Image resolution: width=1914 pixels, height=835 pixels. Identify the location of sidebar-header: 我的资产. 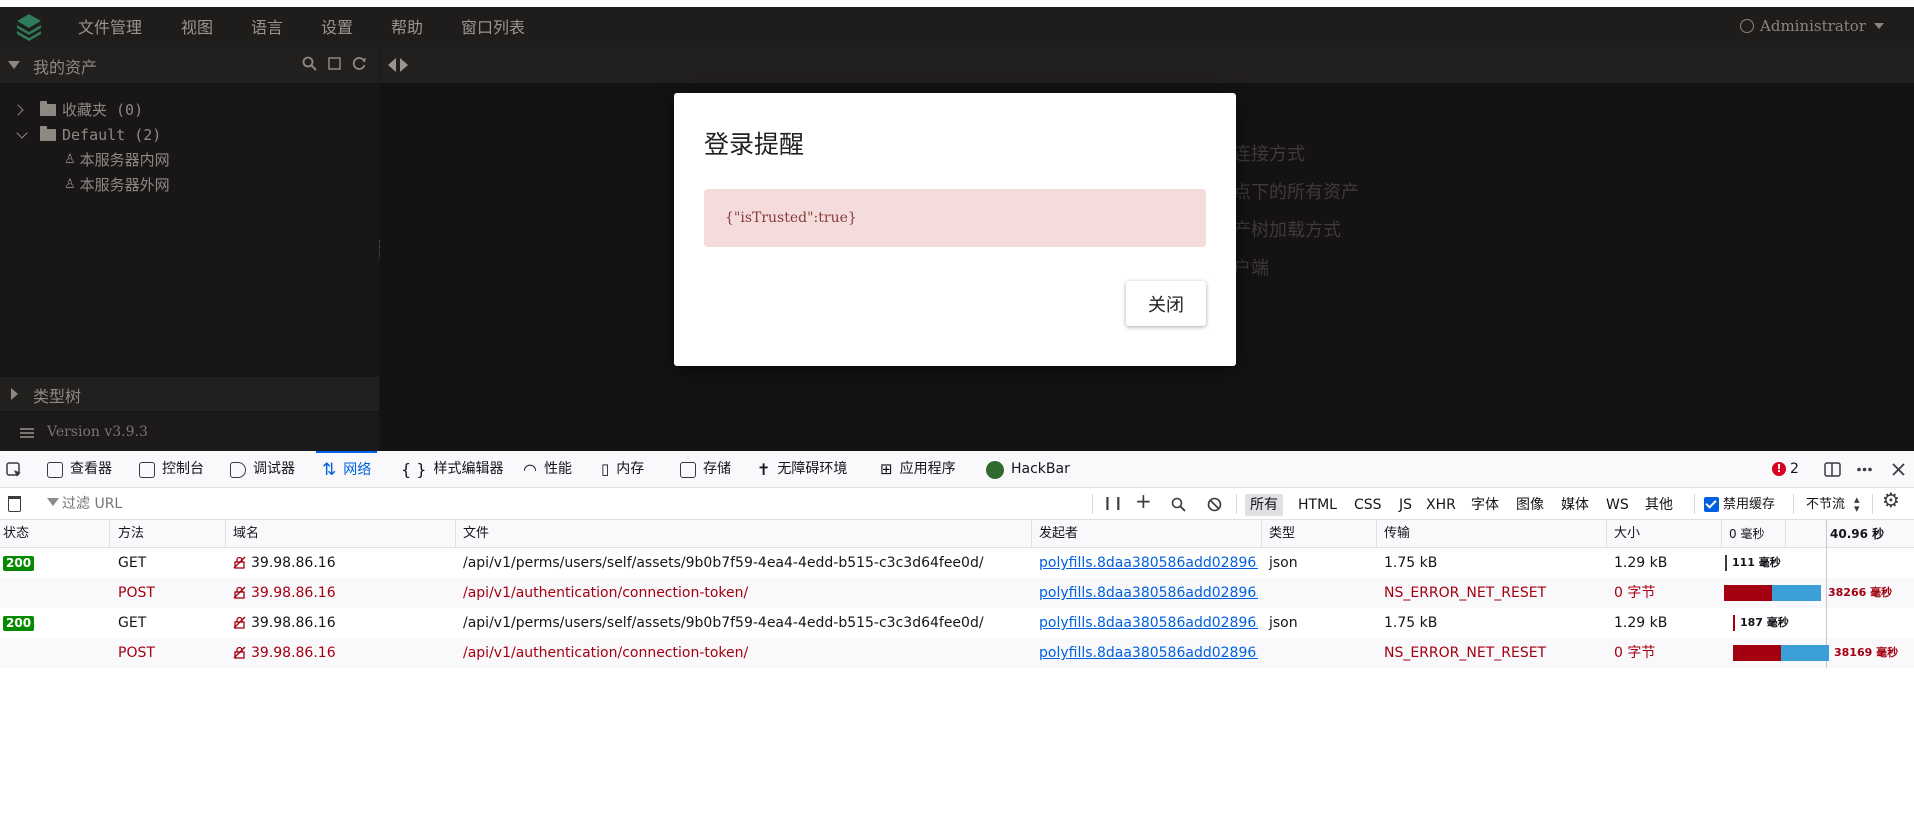
(189, 65).